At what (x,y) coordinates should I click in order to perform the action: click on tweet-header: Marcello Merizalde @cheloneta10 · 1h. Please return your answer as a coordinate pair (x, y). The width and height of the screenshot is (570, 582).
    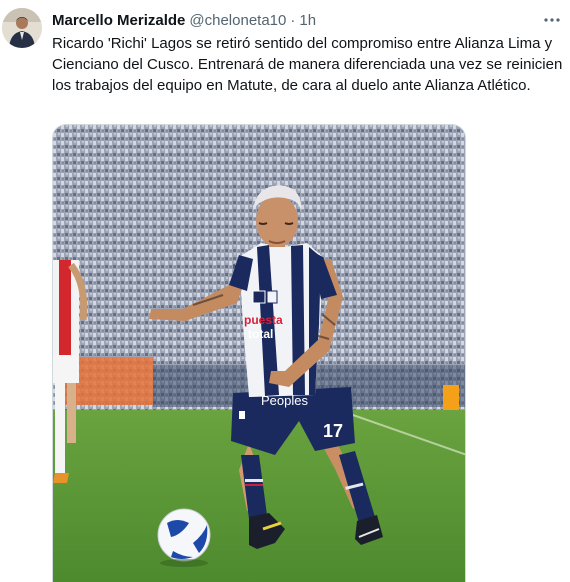
    Looking at the image, I should click on (184, 20).